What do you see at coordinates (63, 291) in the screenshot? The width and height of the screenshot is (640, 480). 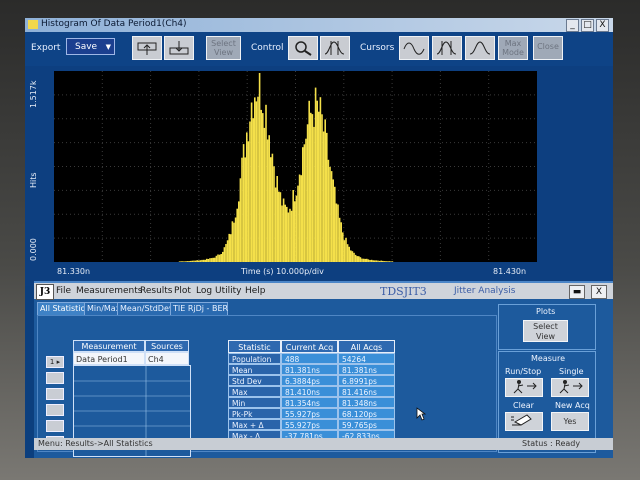 I see `menu-file: File` at bounding box center [63, 291].